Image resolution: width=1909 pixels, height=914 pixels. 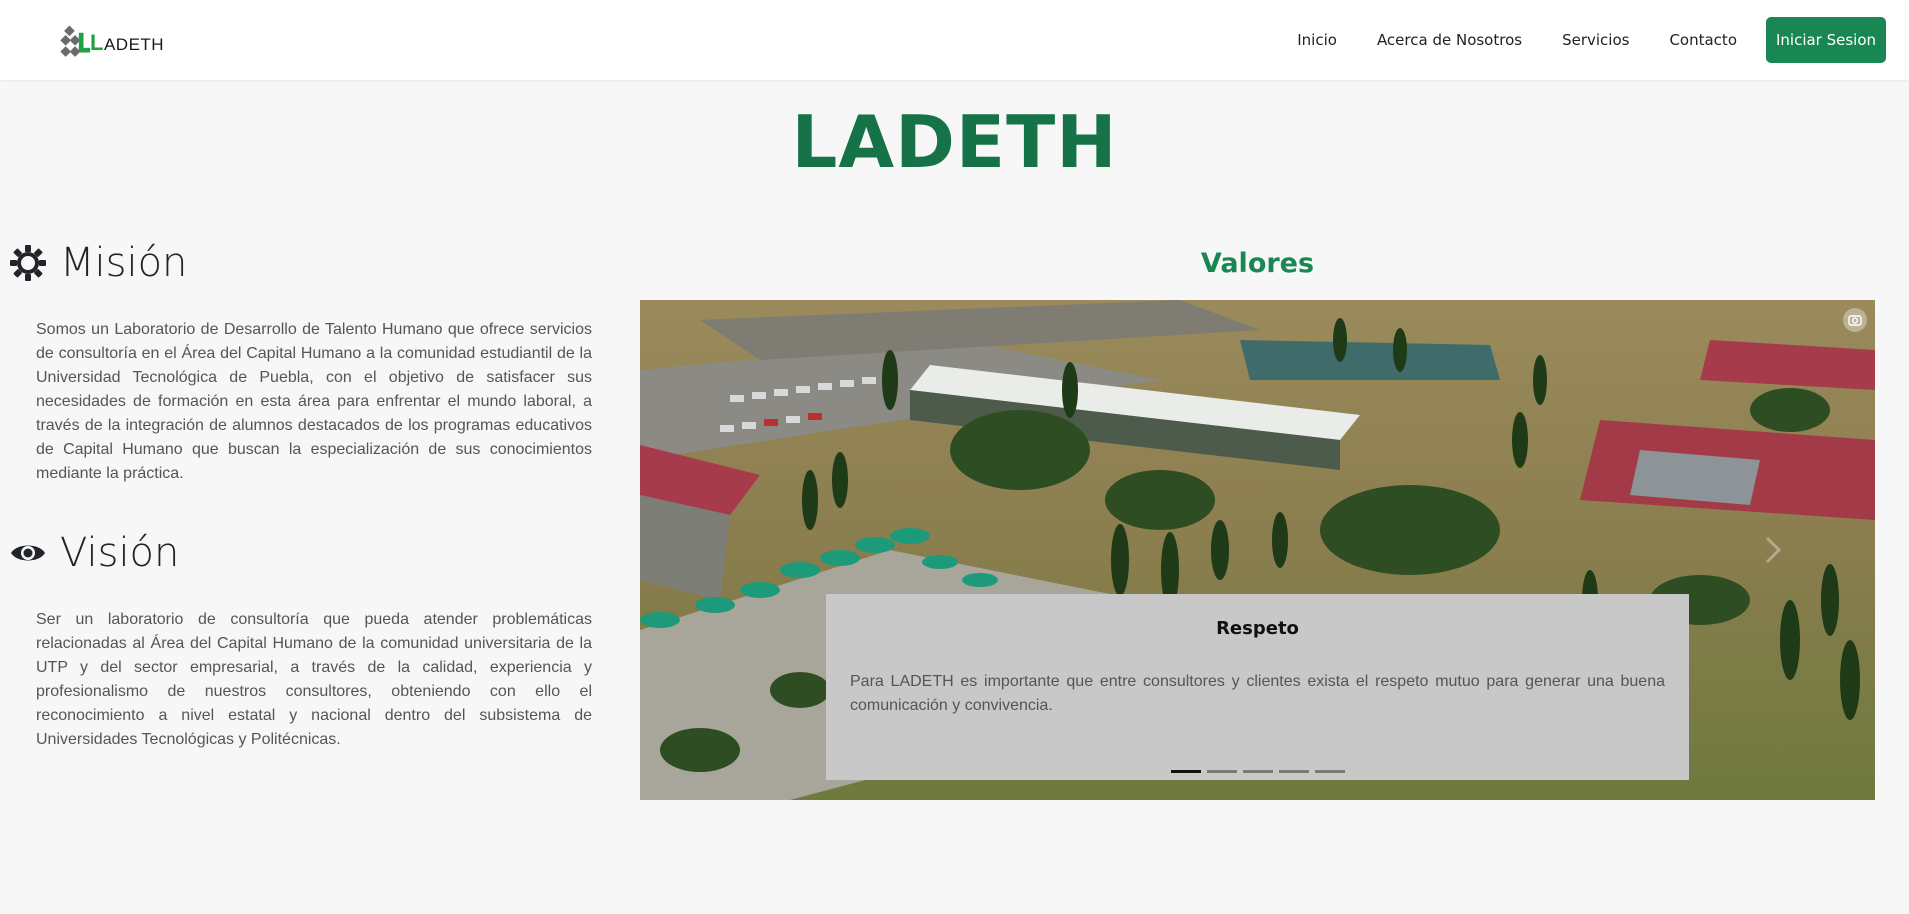 I want to click on vision-heading: Visión, so click(x=94, y=553).